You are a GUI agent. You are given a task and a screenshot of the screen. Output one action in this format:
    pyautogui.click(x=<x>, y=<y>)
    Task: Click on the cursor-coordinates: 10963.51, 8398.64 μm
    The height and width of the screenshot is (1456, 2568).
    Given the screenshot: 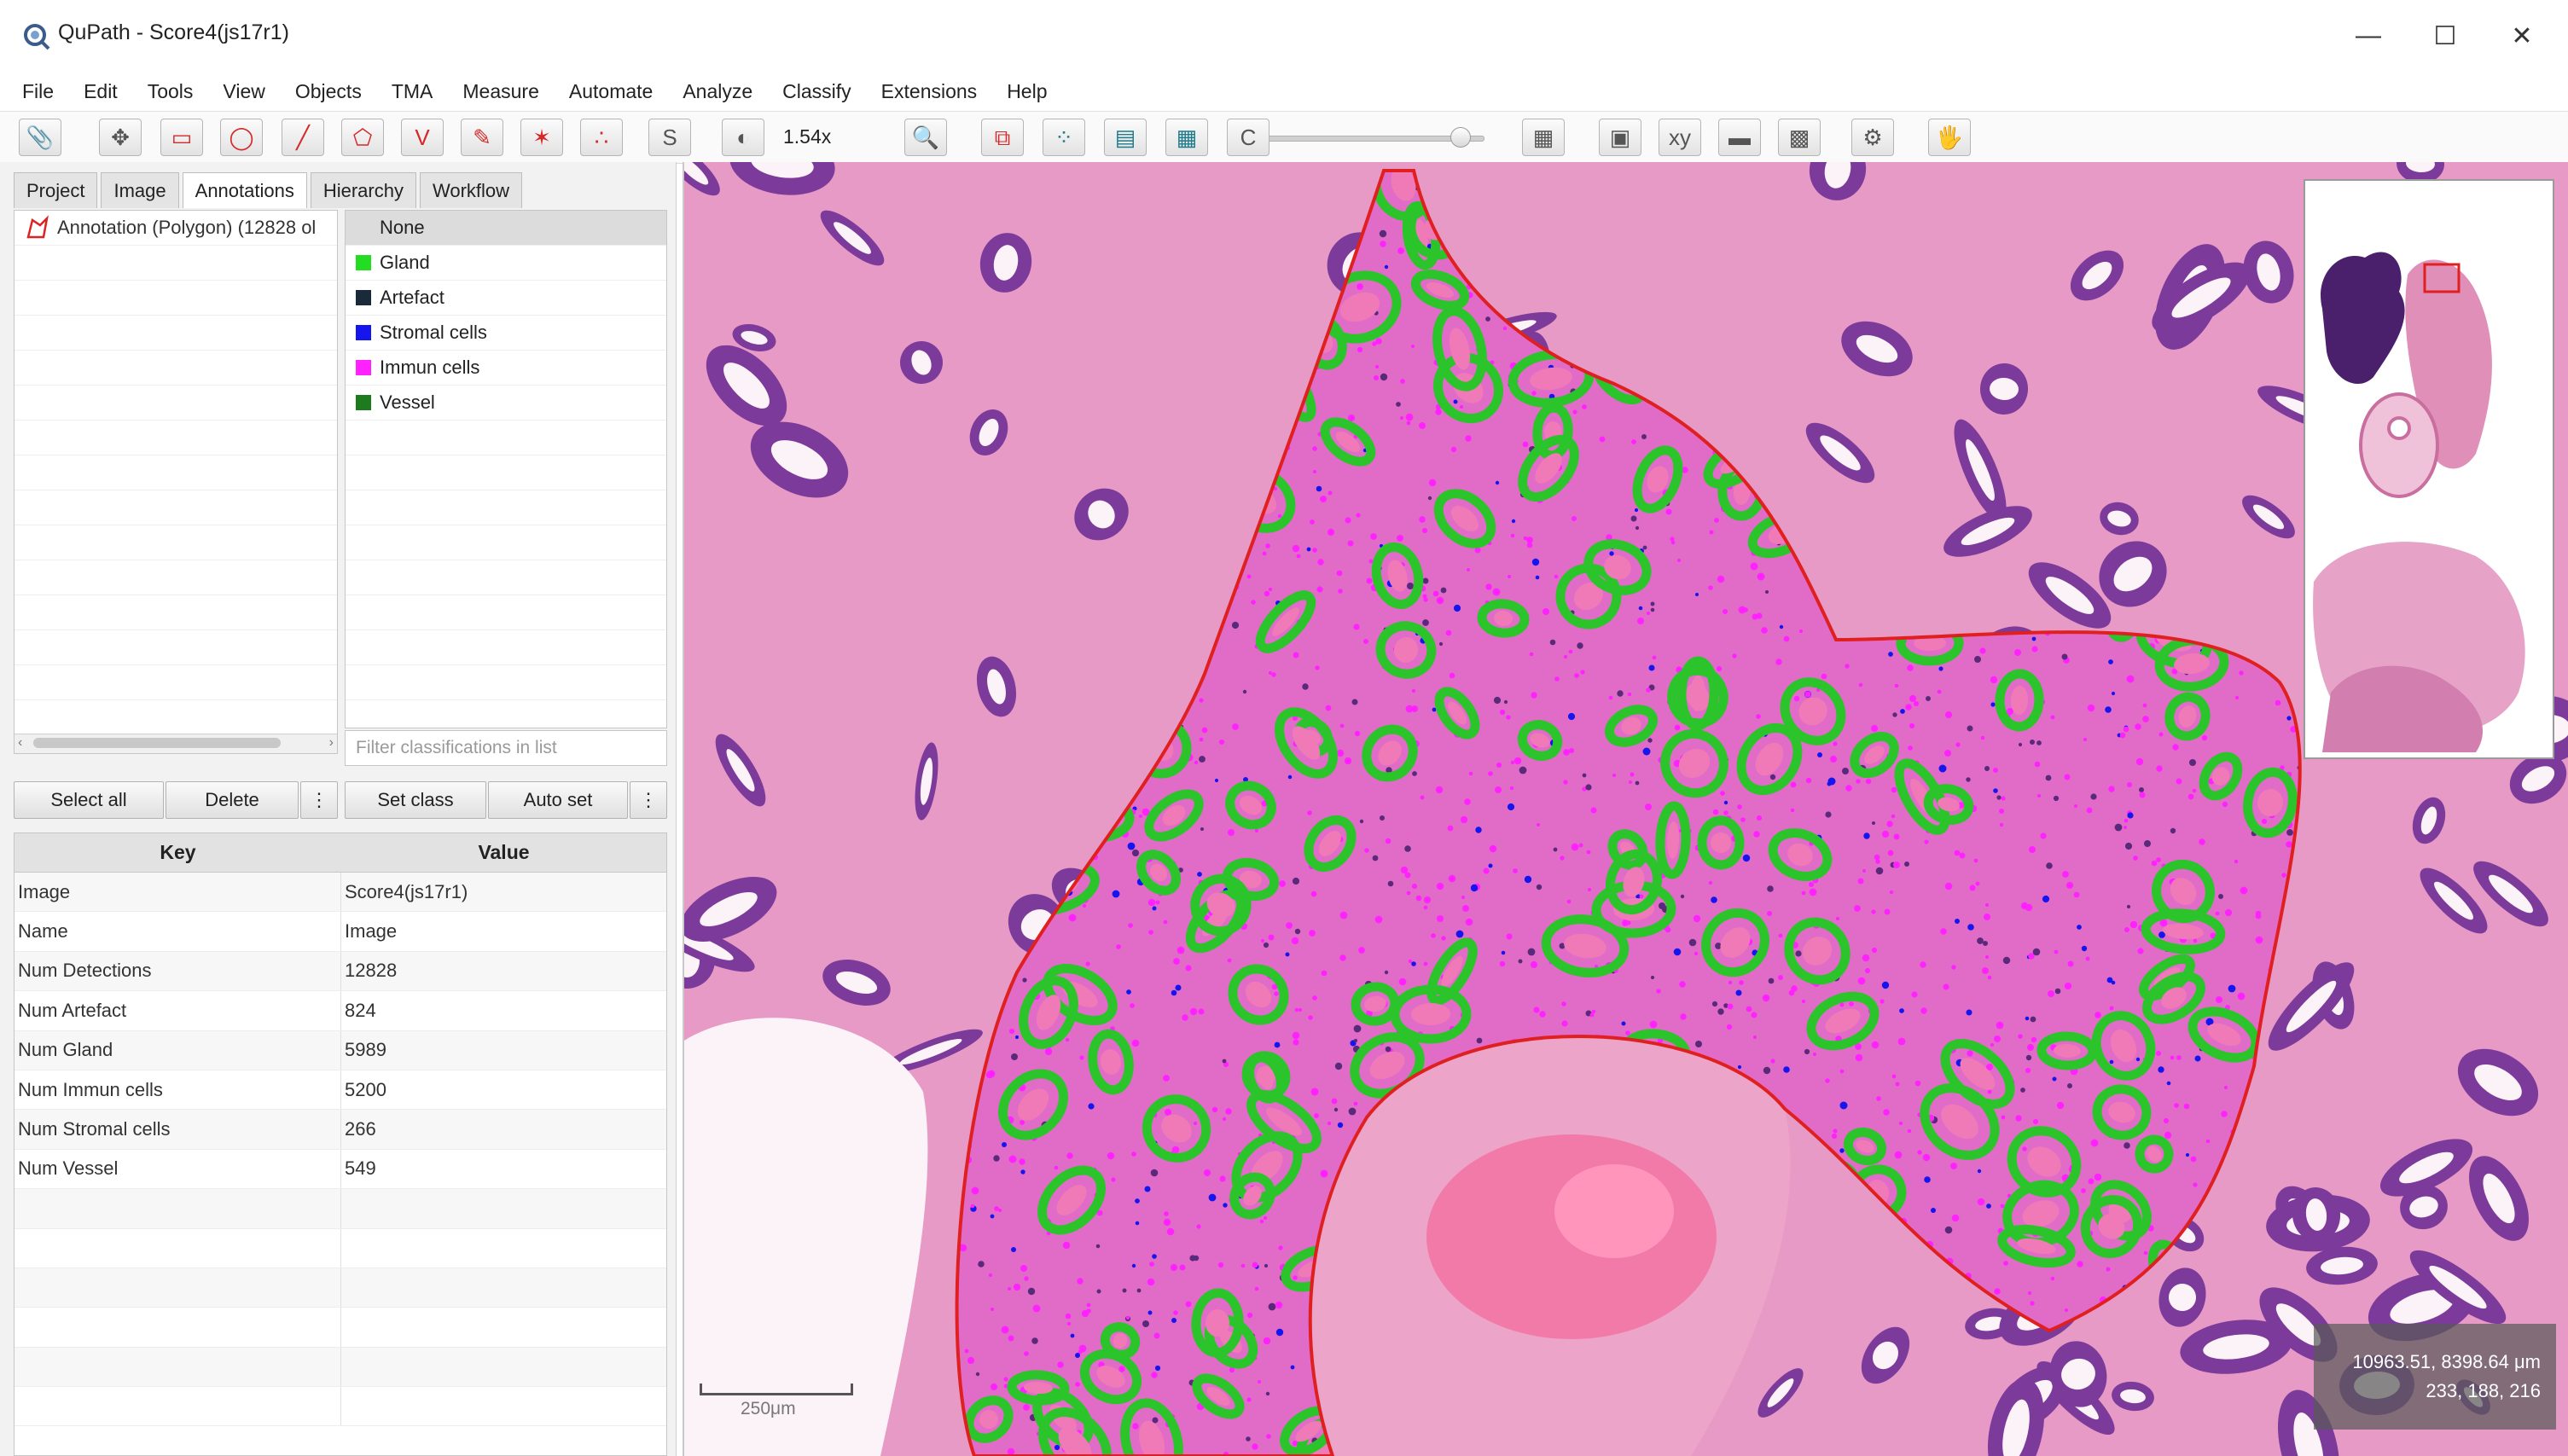 What is the action you would take?
    pyautogui.click(x=2446, y=1361)
    